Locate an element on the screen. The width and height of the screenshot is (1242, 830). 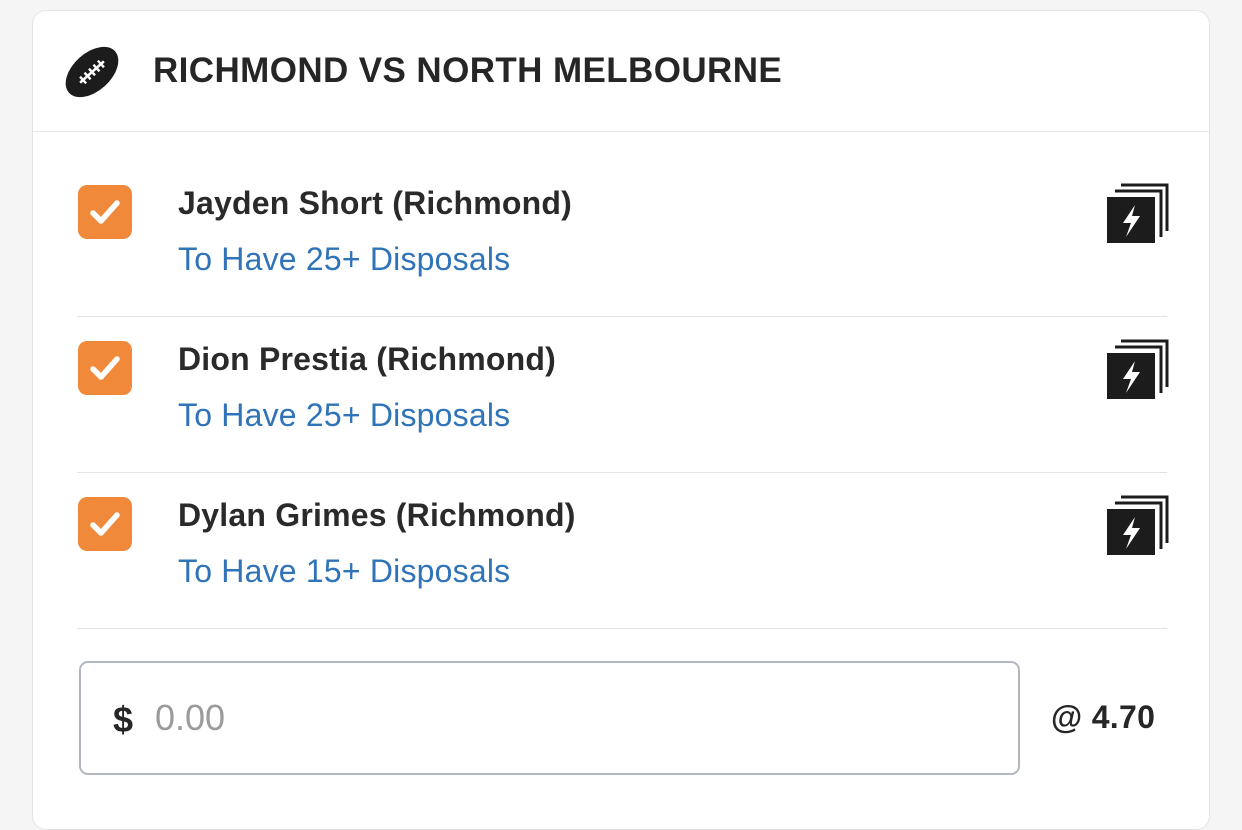
divider is located at coordinates (622, 628).